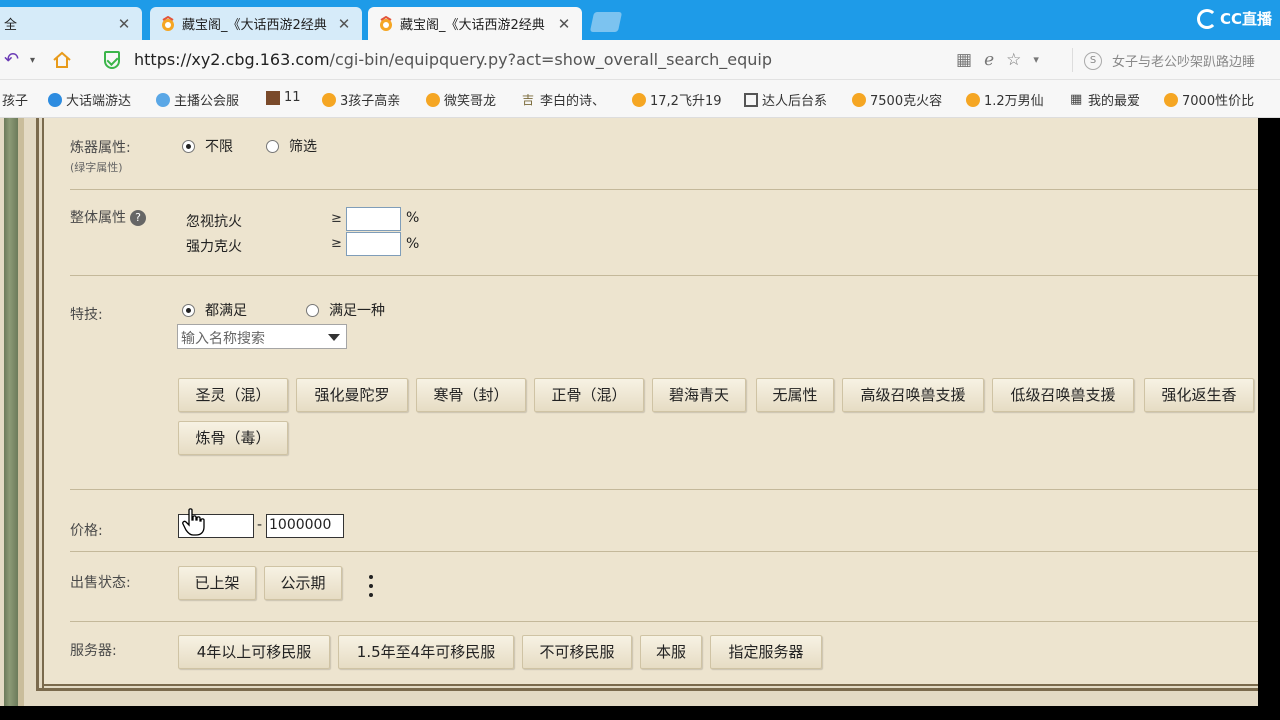 The height and width of the screenshot is (720, 1280). Describe the element at coordinates (1063, 395) in the screenshot. I see `skill-tag: 低级召唤兽支援` at that location.